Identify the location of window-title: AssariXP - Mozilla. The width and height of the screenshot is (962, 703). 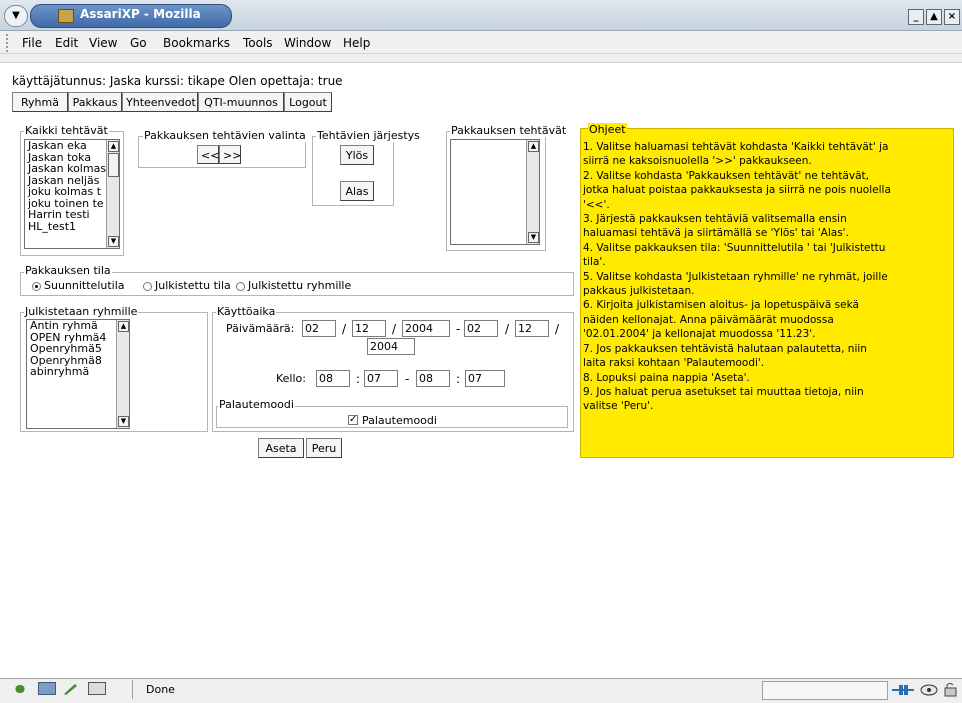
(140, 14).